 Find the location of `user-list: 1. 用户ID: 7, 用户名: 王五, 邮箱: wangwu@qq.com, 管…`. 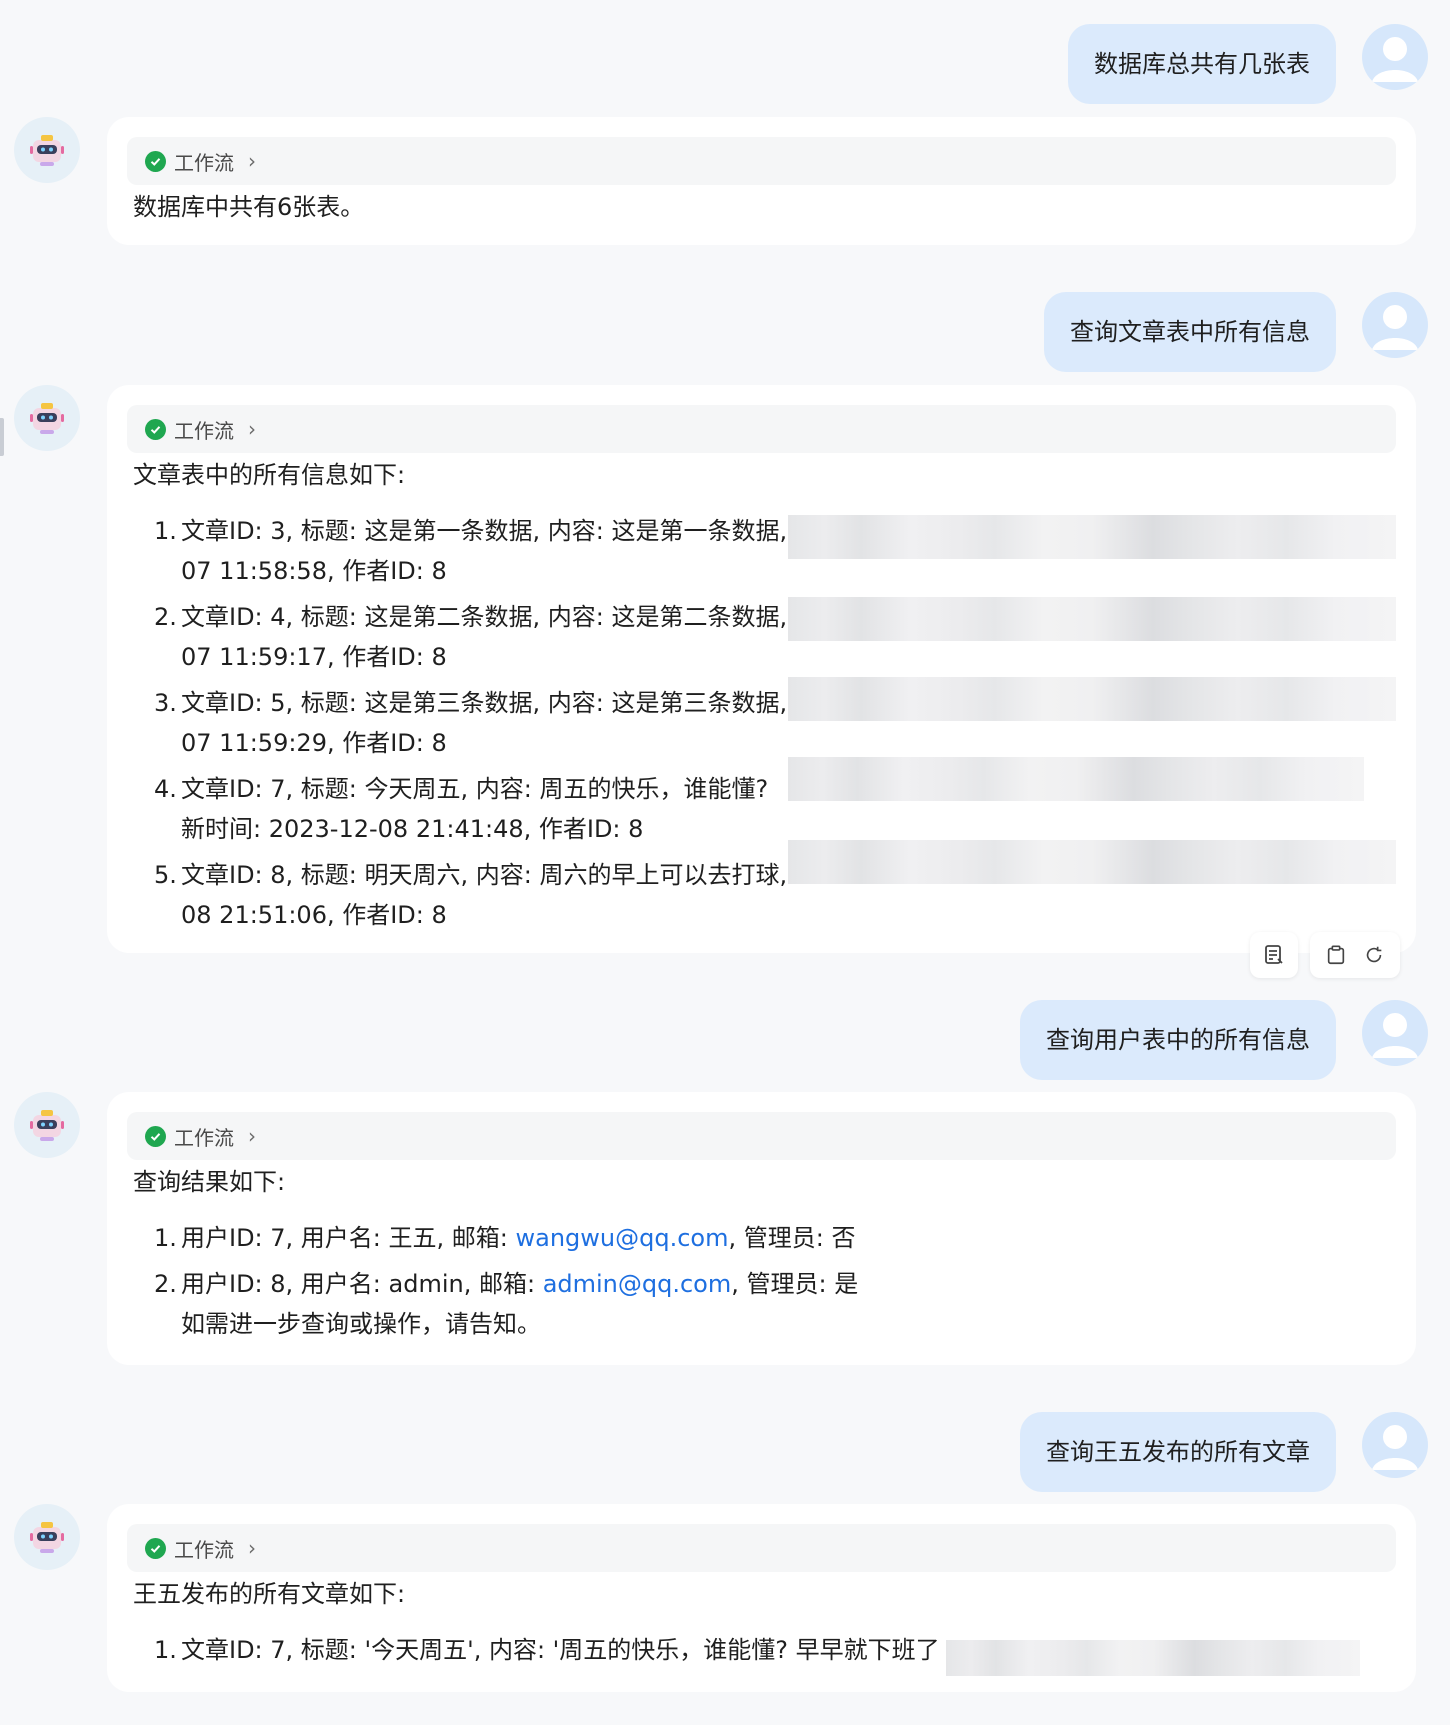

user-list: 1. 用户ID: 7, 用户名: 王五, 邮箱: wangwu@qq.com, 管… is located at coordinates (761, 1281).